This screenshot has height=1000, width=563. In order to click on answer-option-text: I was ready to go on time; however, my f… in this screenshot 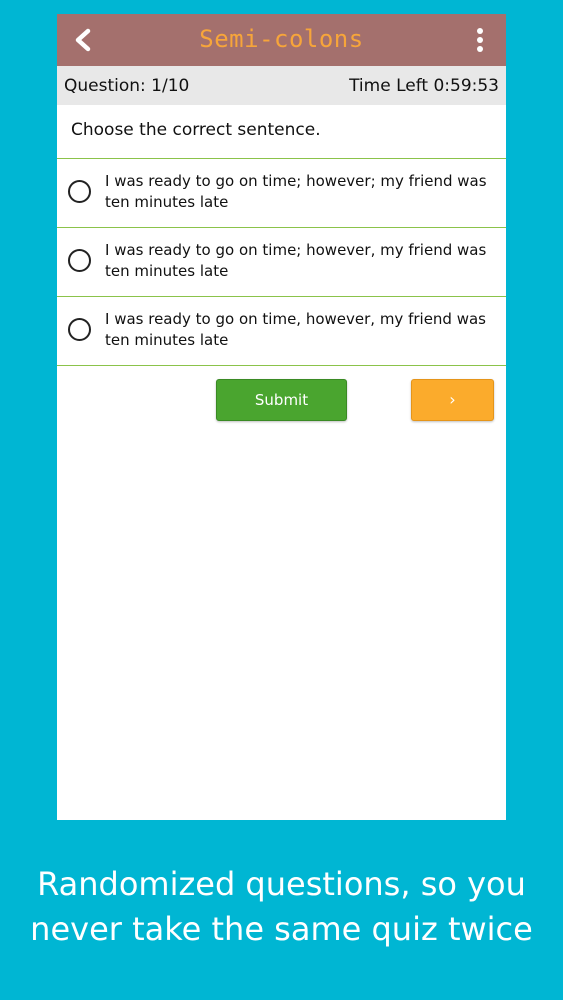, I will do `click(296, 260)`.